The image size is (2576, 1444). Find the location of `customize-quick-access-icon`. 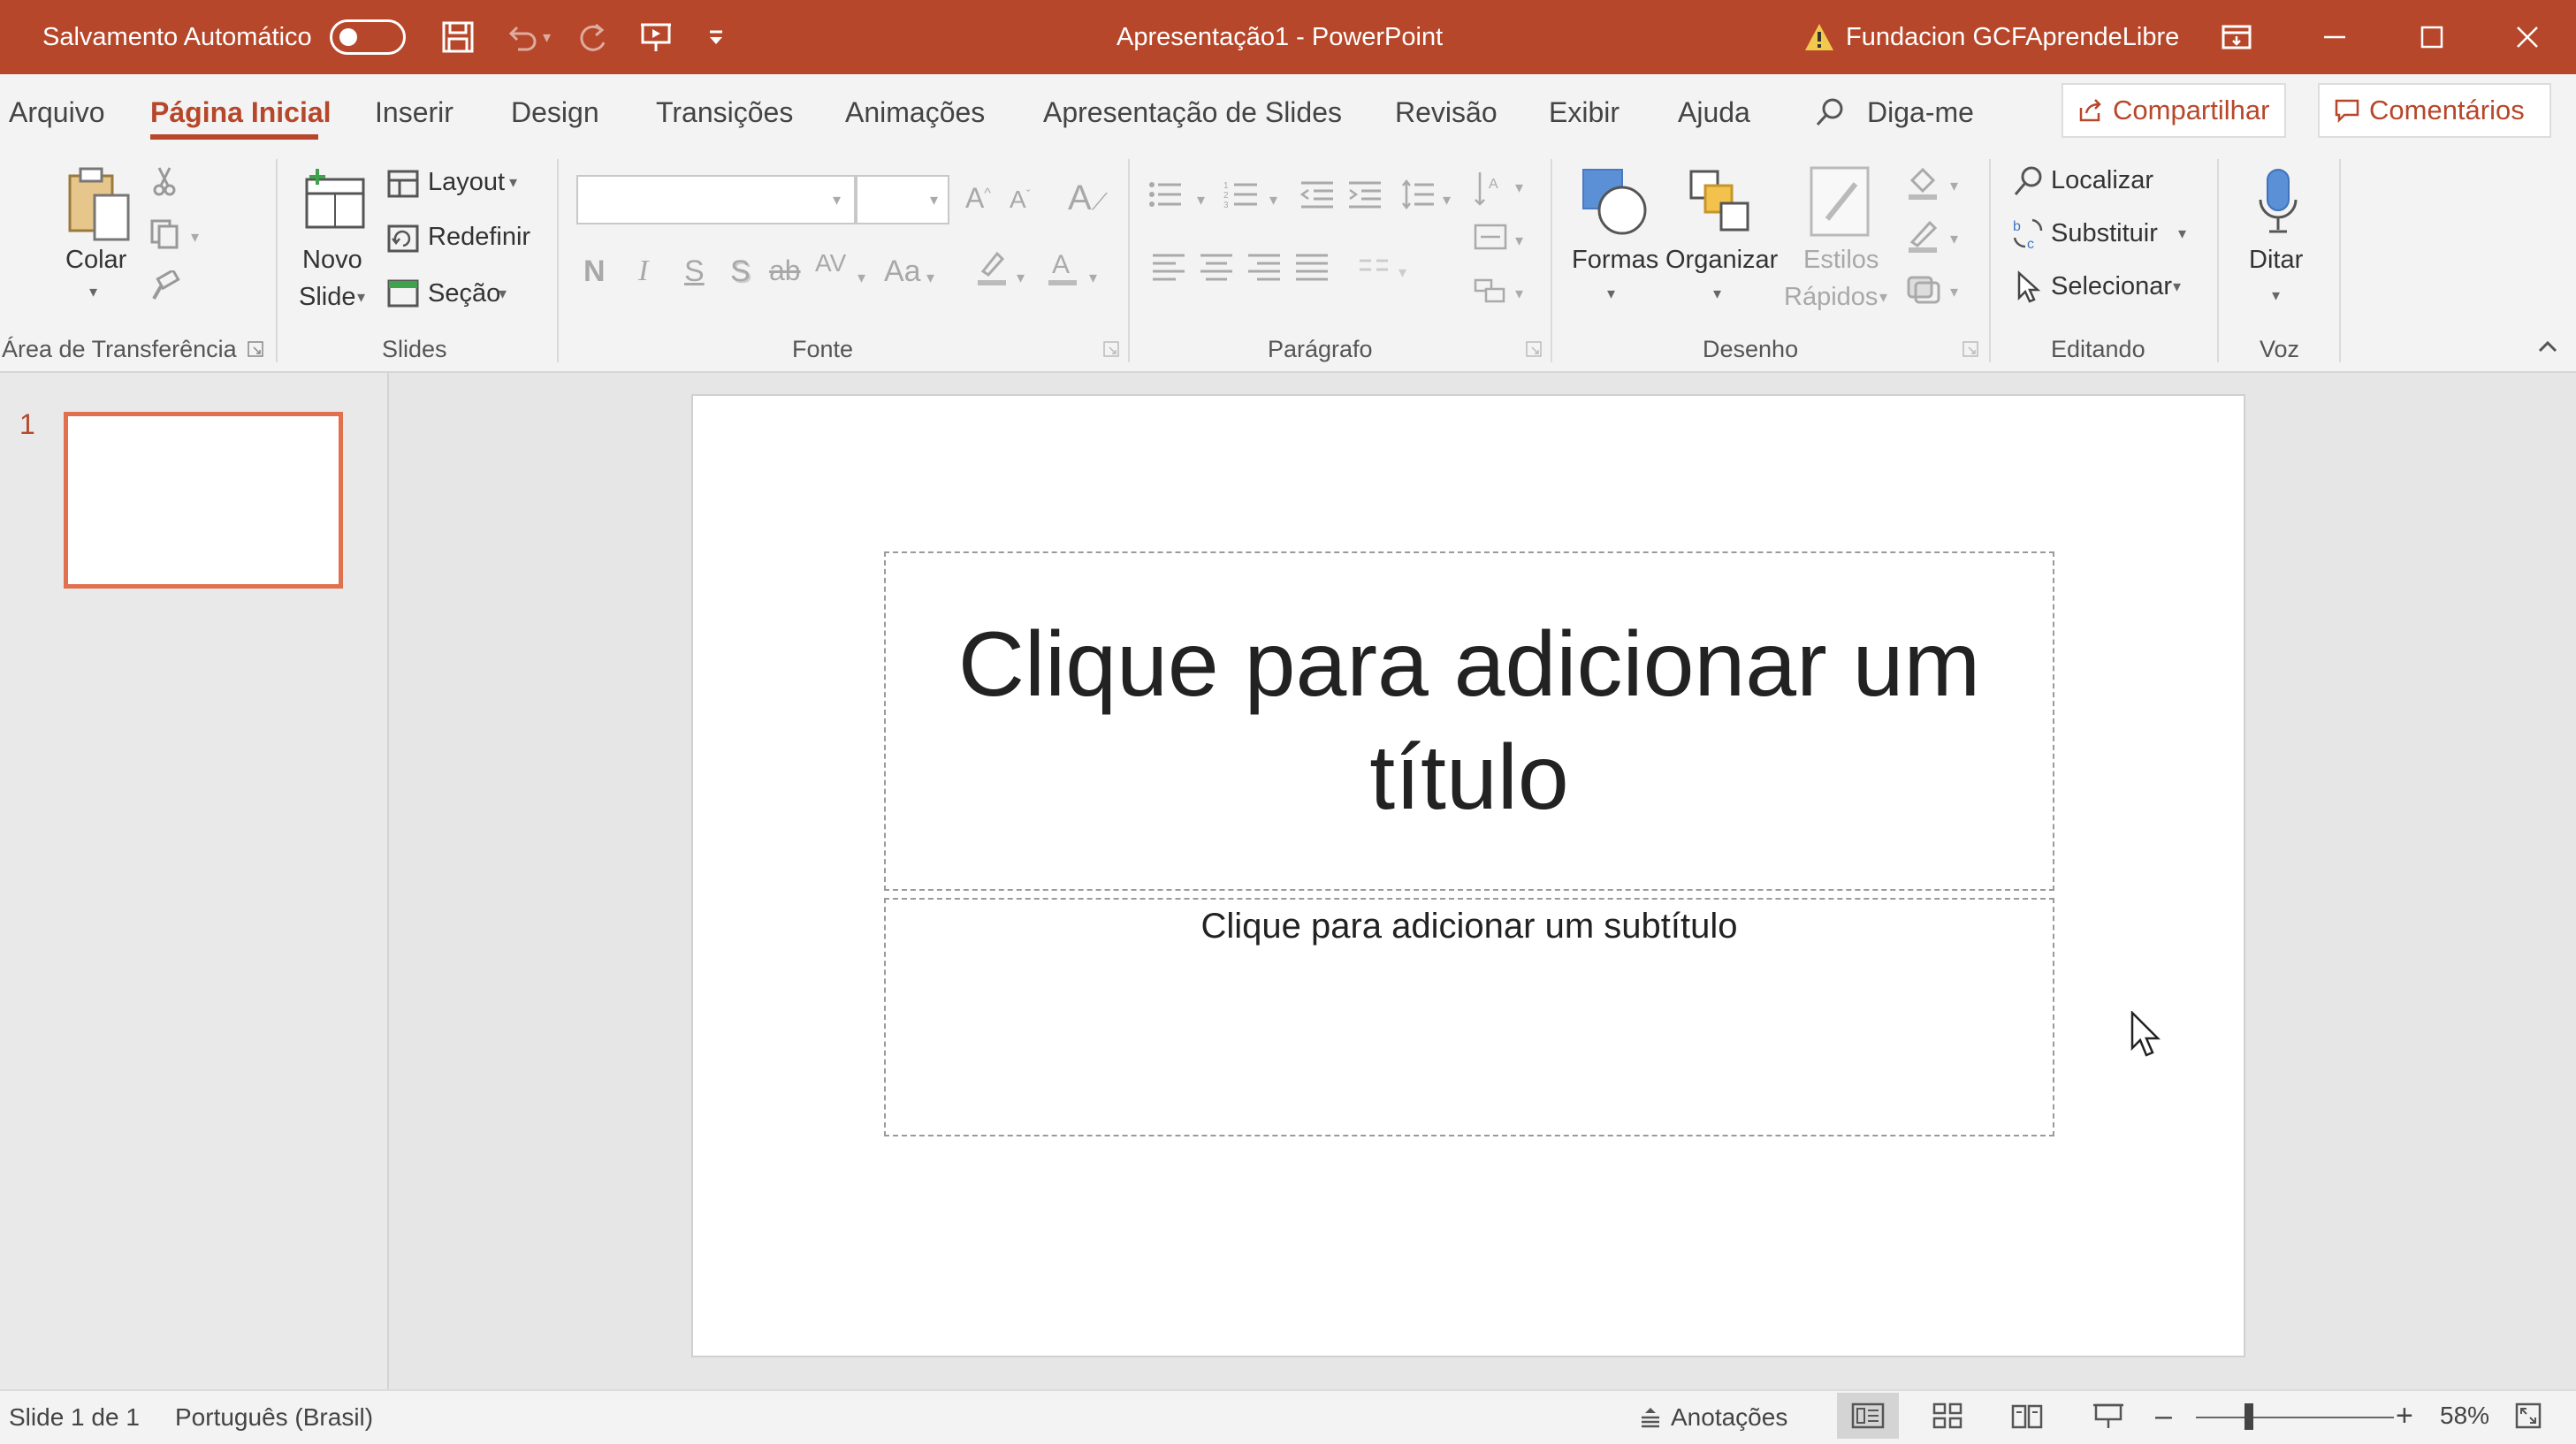

customize-quick-access-icon is located at coordinates (716, 37).